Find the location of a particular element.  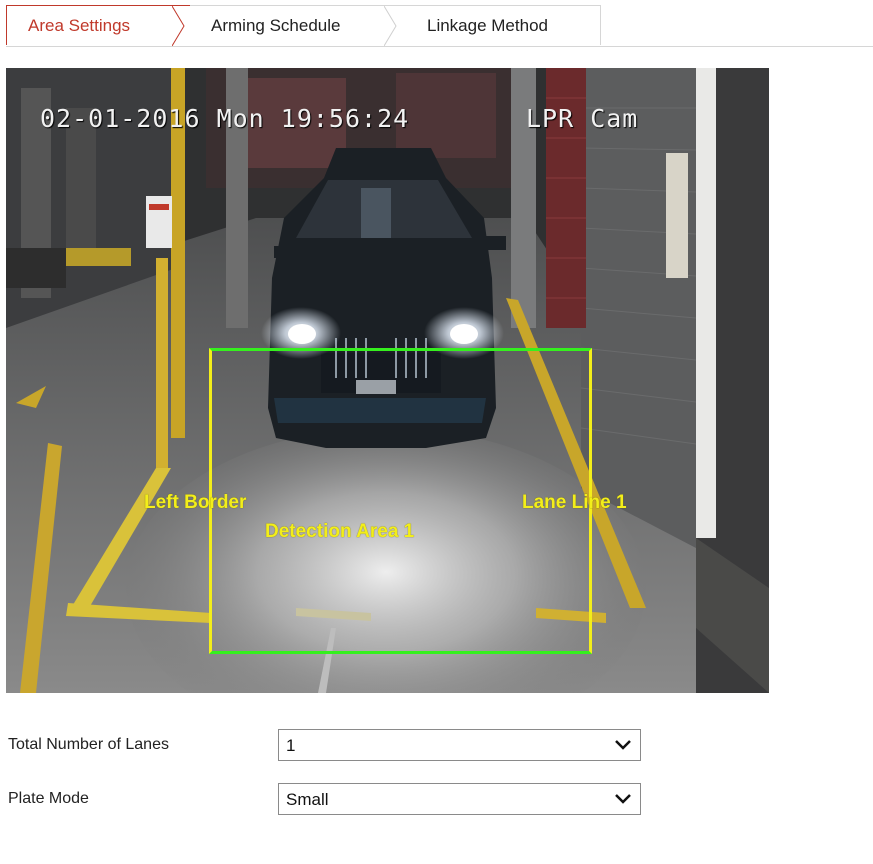

tab-area-settings: Area Settings is located at coordinates (98, 25).